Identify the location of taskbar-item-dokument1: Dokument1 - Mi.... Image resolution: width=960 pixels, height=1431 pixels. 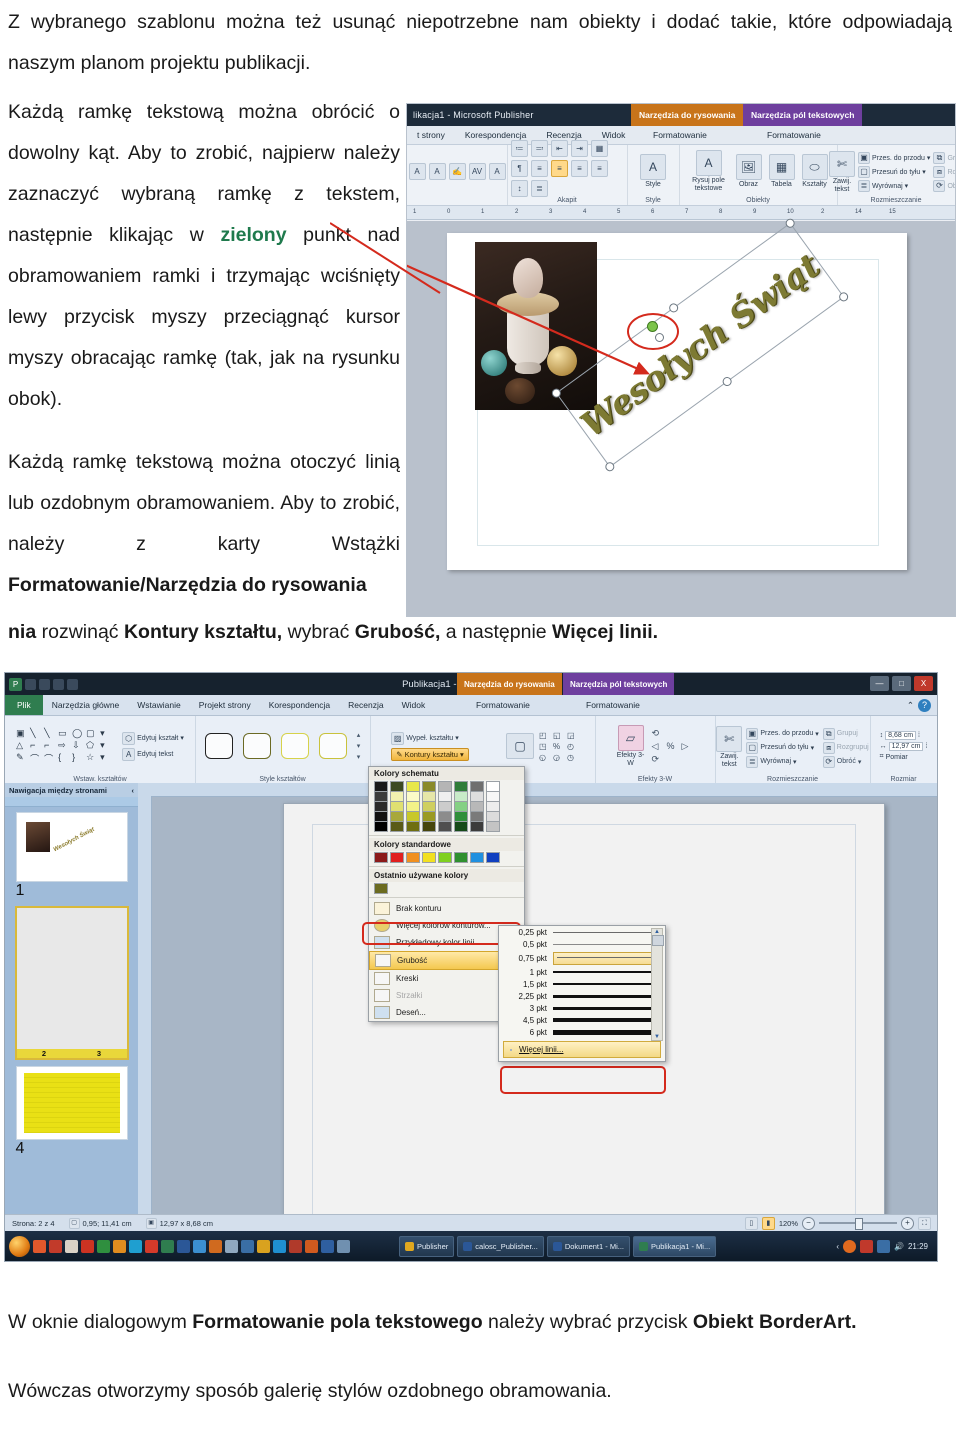
(588, 1246).